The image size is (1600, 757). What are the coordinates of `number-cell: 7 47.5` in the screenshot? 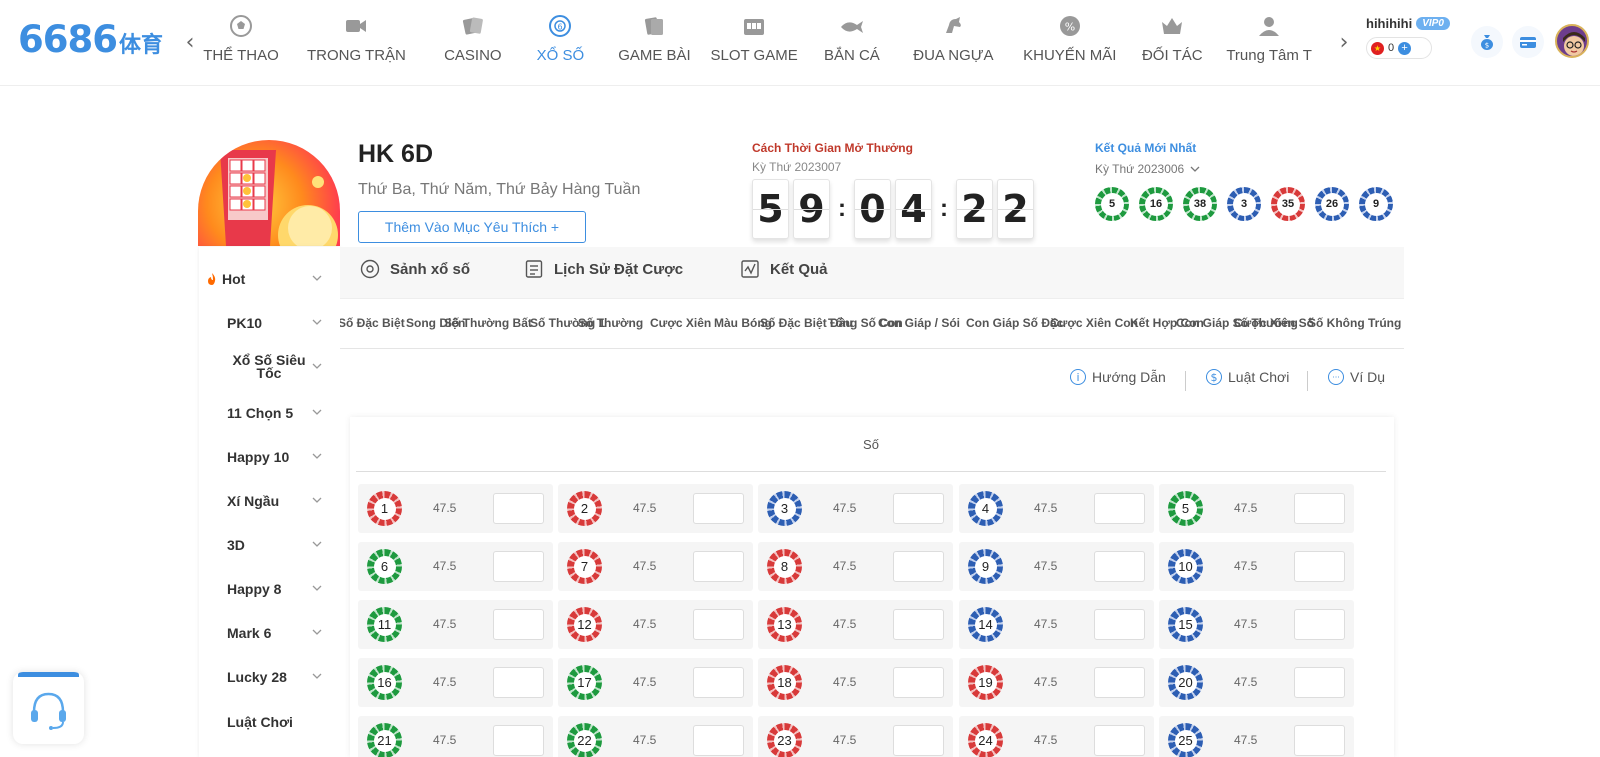 It's located at (655, 566).